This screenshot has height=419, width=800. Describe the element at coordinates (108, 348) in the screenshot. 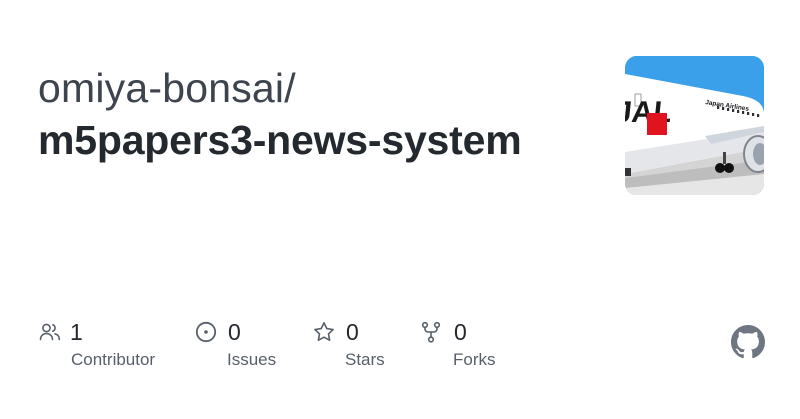

I see `stat-contributors: 1 Contributor` at that location.